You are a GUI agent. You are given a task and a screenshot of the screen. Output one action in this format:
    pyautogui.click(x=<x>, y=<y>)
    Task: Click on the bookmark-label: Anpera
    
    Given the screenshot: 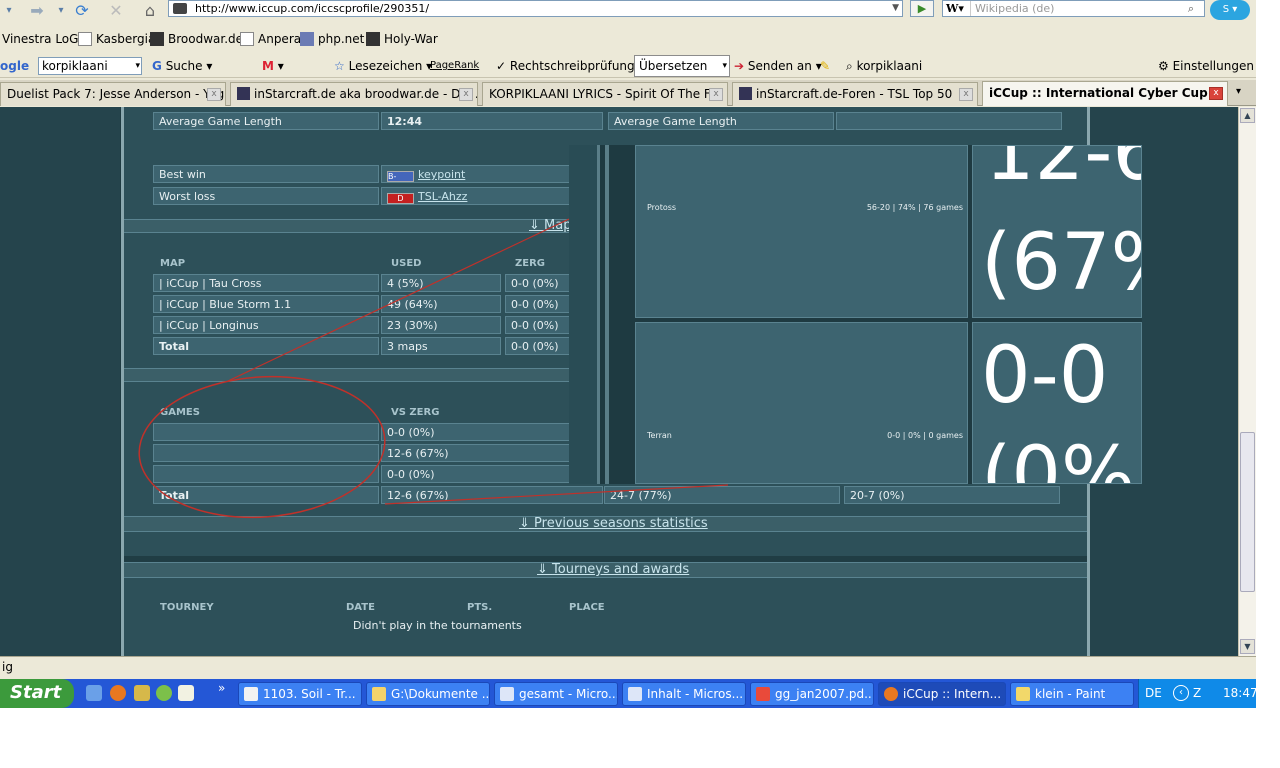 What is the action you would take?
    pyautogui.click(x=280, y=39)
    